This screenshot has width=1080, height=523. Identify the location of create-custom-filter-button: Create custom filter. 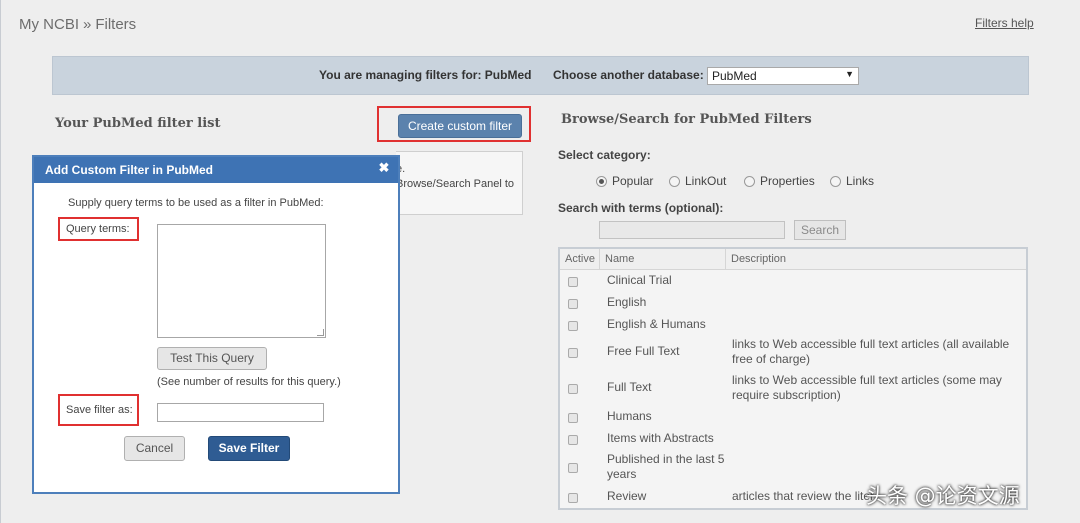
(460, 126).